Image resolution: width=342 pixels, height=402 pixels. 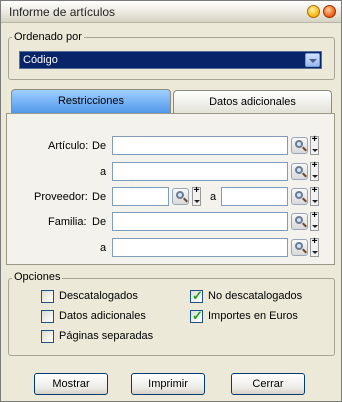 What do you see at coordinates (99, 222) in the screenshot?
I see `familia-de-label: De` at bounding box center [99, 222].